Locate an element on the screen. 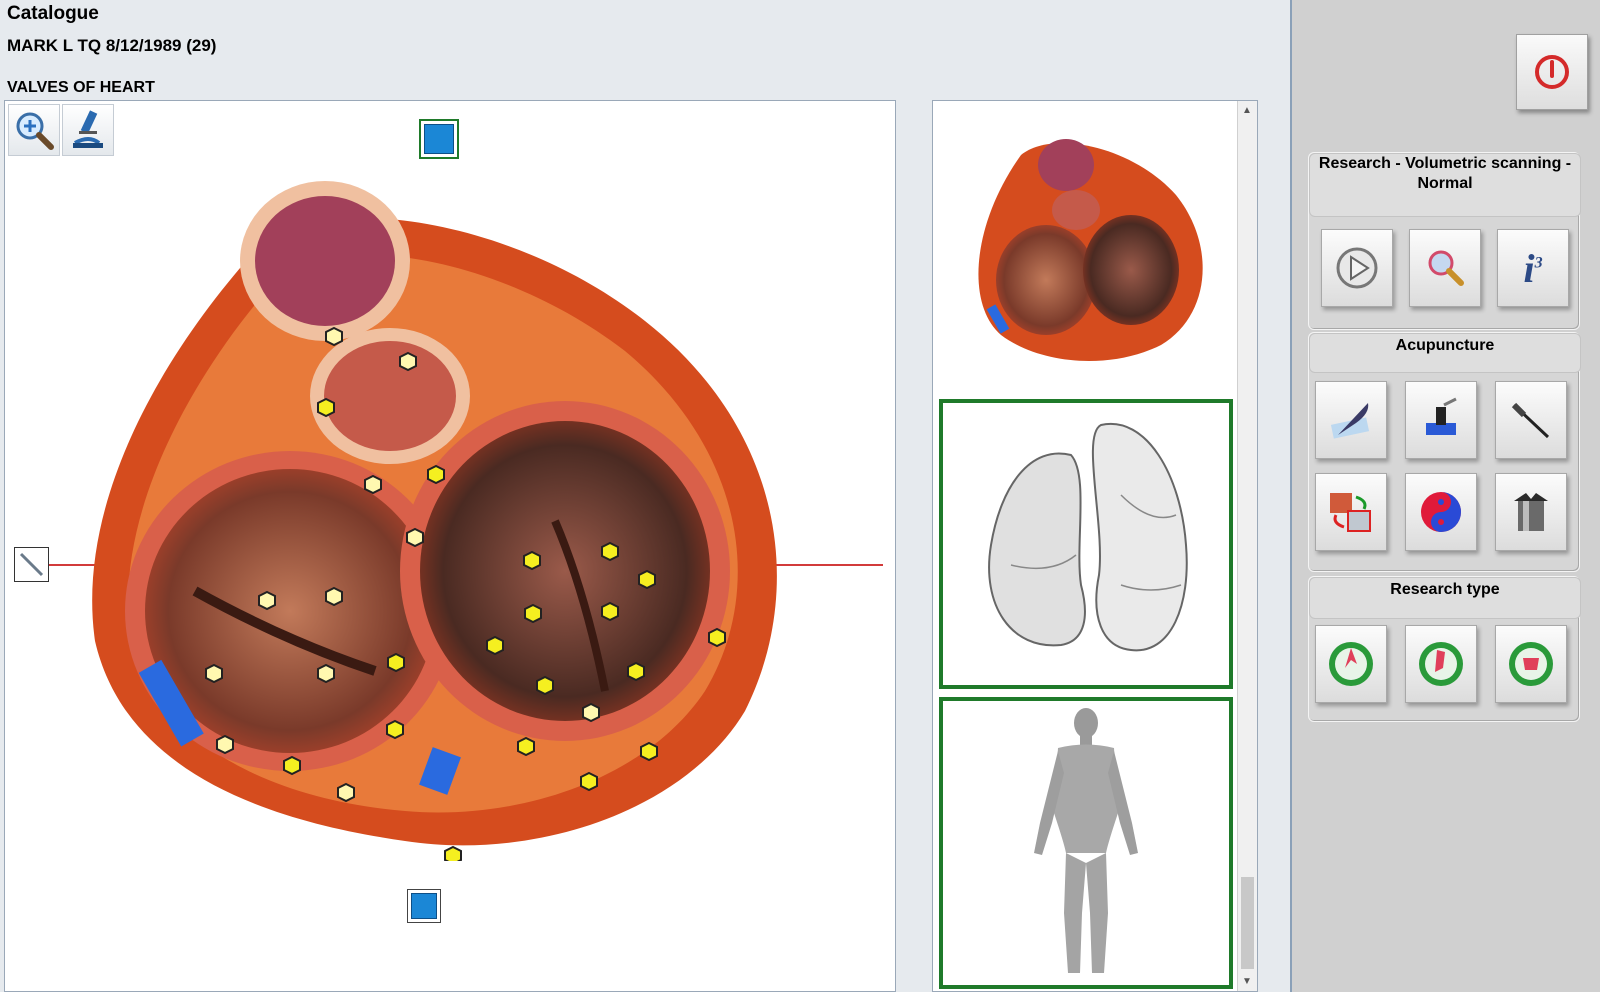  rotate-right-icon is located at coordinates (424, 906).